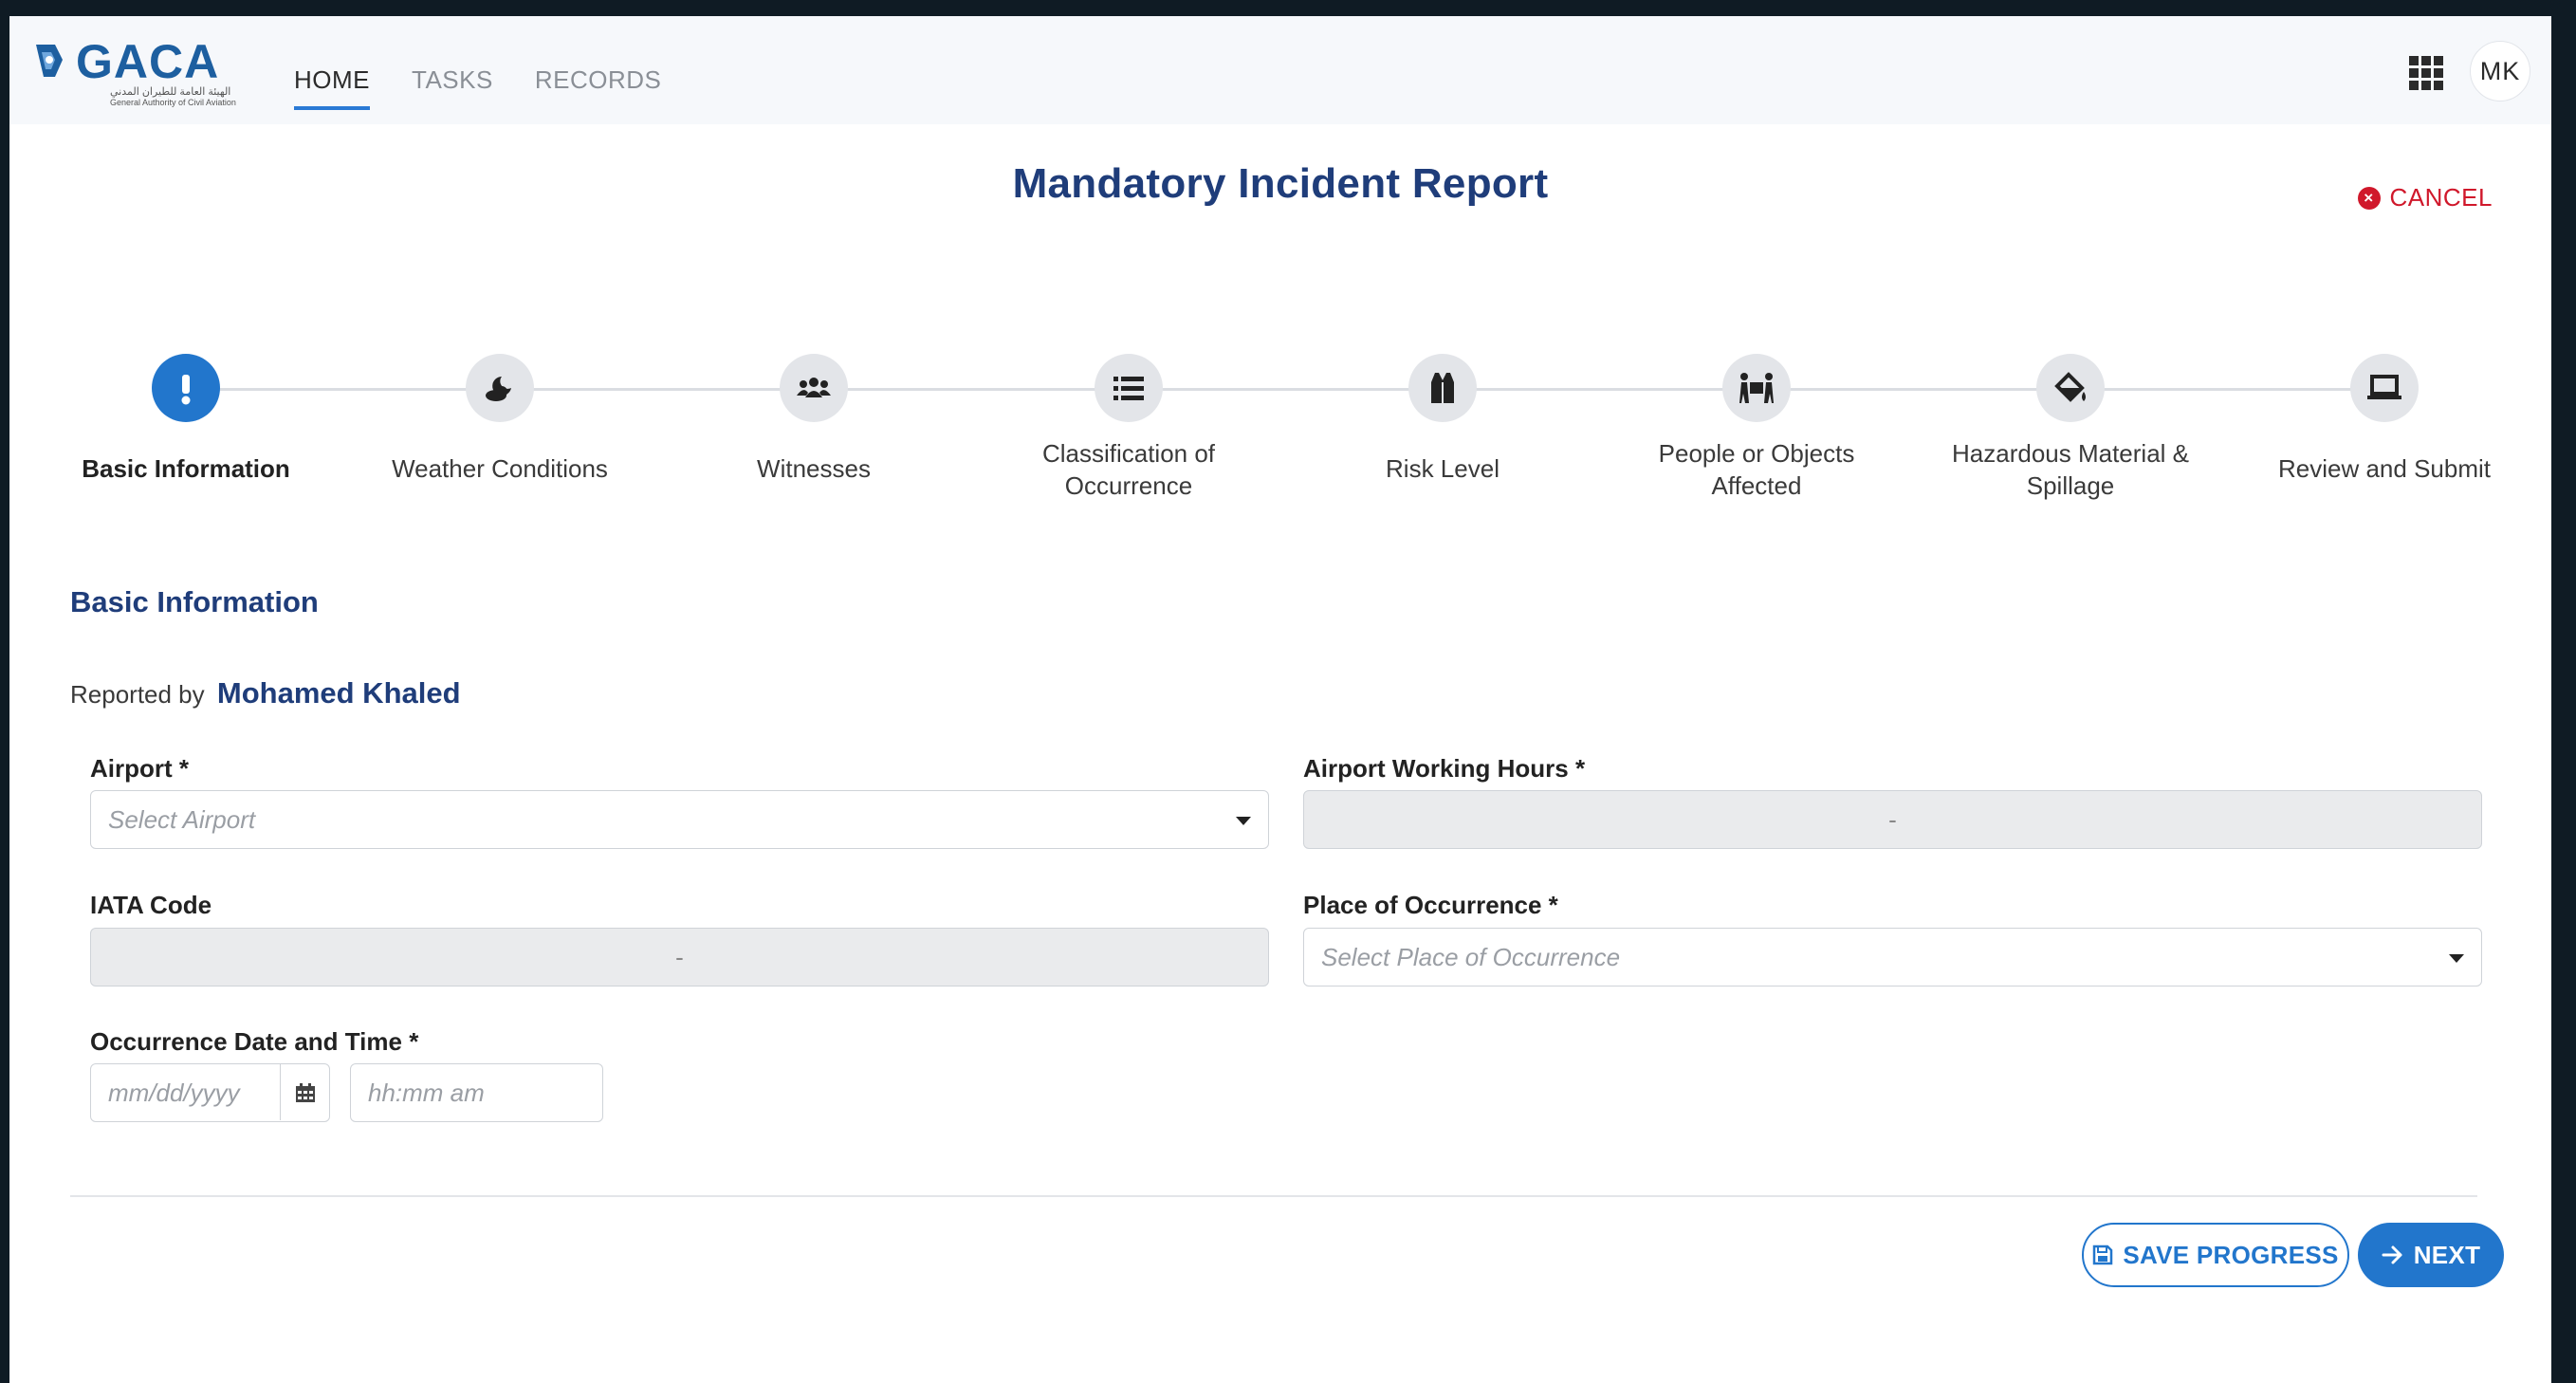  What do you see at coordinates (679, 819) in the screenshot?
I see `airport-select: Select Airport` at bounding box center [679, 819].